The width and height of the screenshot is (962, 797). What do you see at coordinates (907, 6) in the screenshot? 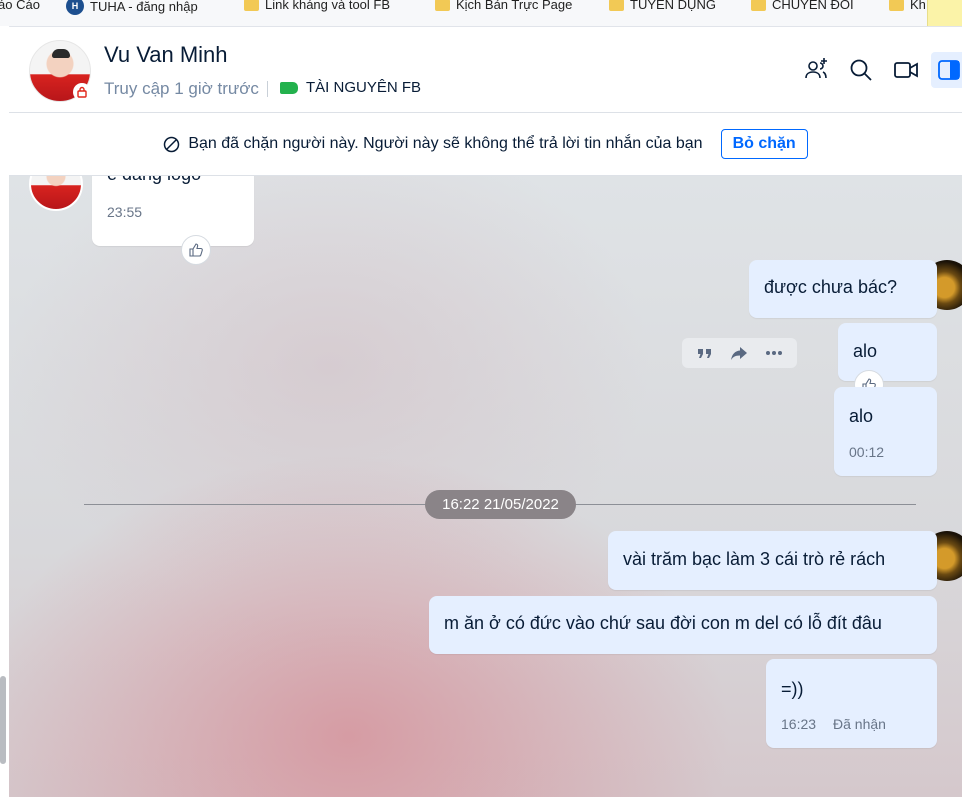
I see `bookmark-kh: Kh` at bounding box center [907, 6].